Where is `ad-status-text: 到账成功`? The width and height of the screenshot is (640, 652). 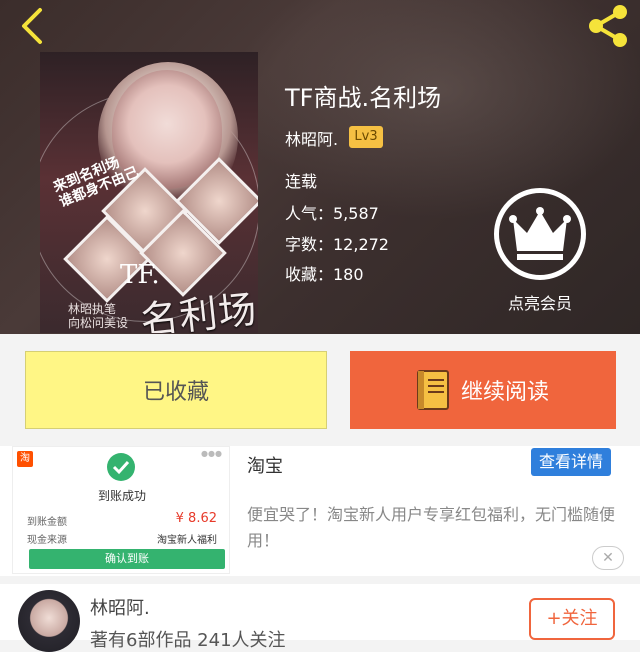
ad-status-text: 到账成功 is located at coordinates (121, 496).